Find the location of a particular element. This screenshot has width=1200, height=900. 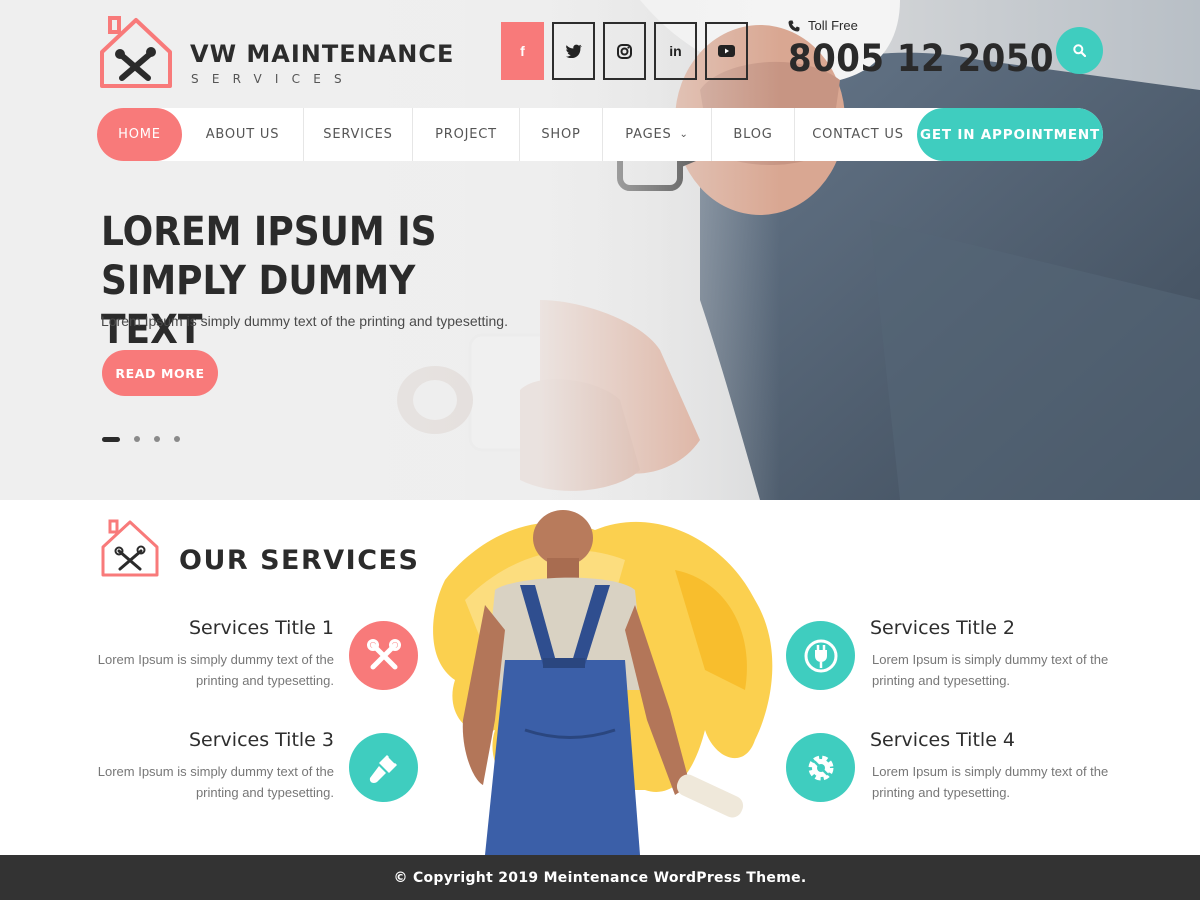

read-more-button: READ MORE is located at coordinates (160, 373).